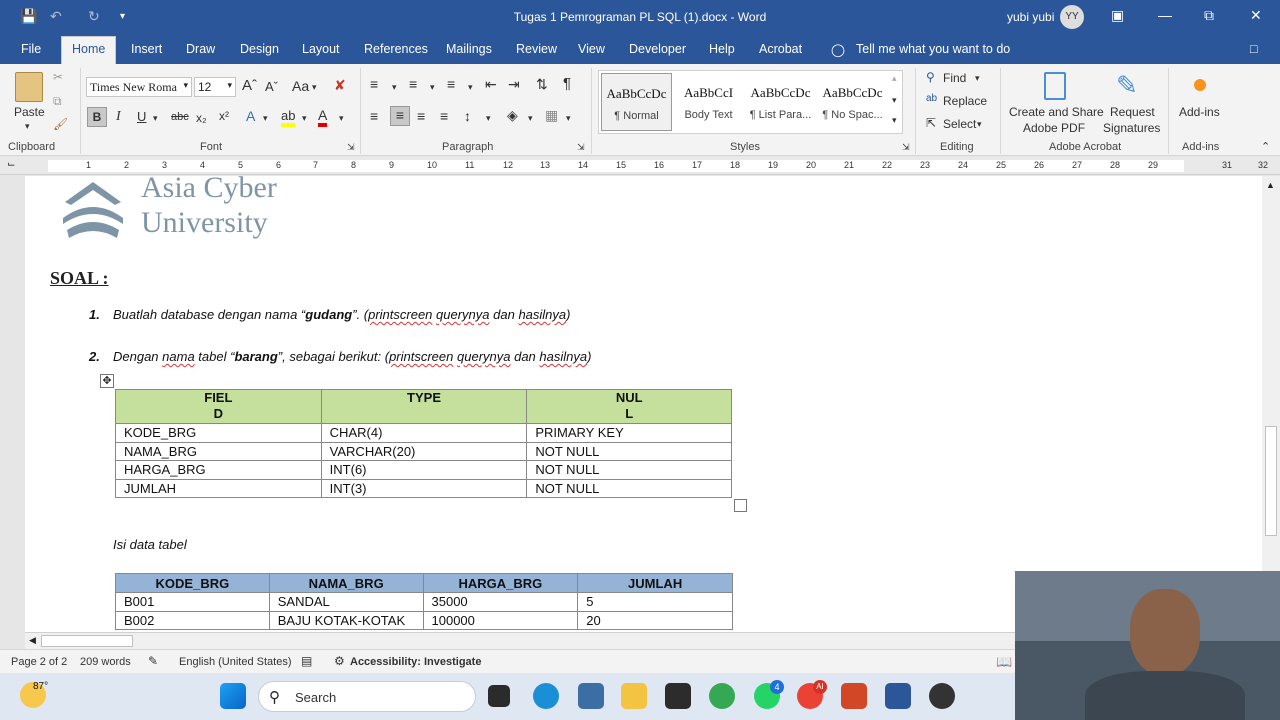  Describe the element at coordinates (29, 87) in the screenshot. I see `paste-icon` at that location.